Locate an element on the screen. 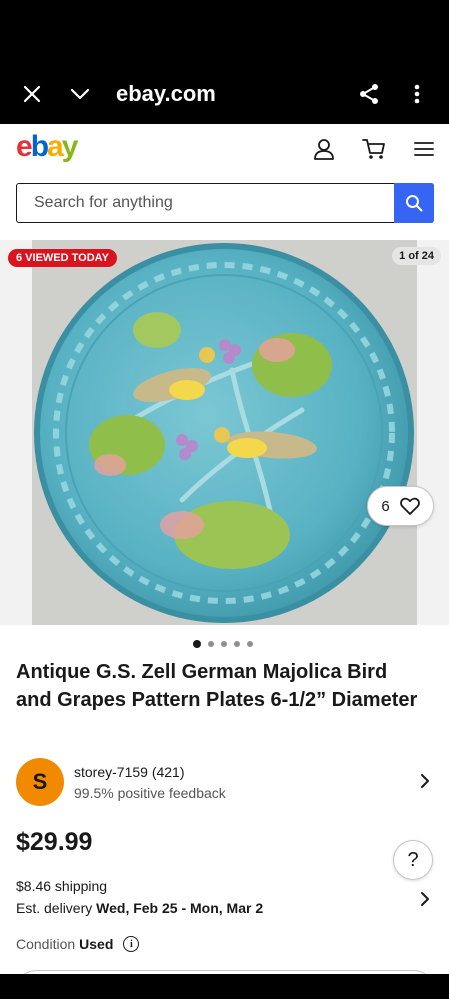 The width and height of the screenshot is (449, 999). watch-button: 6 is located at coordinates (400, 506).